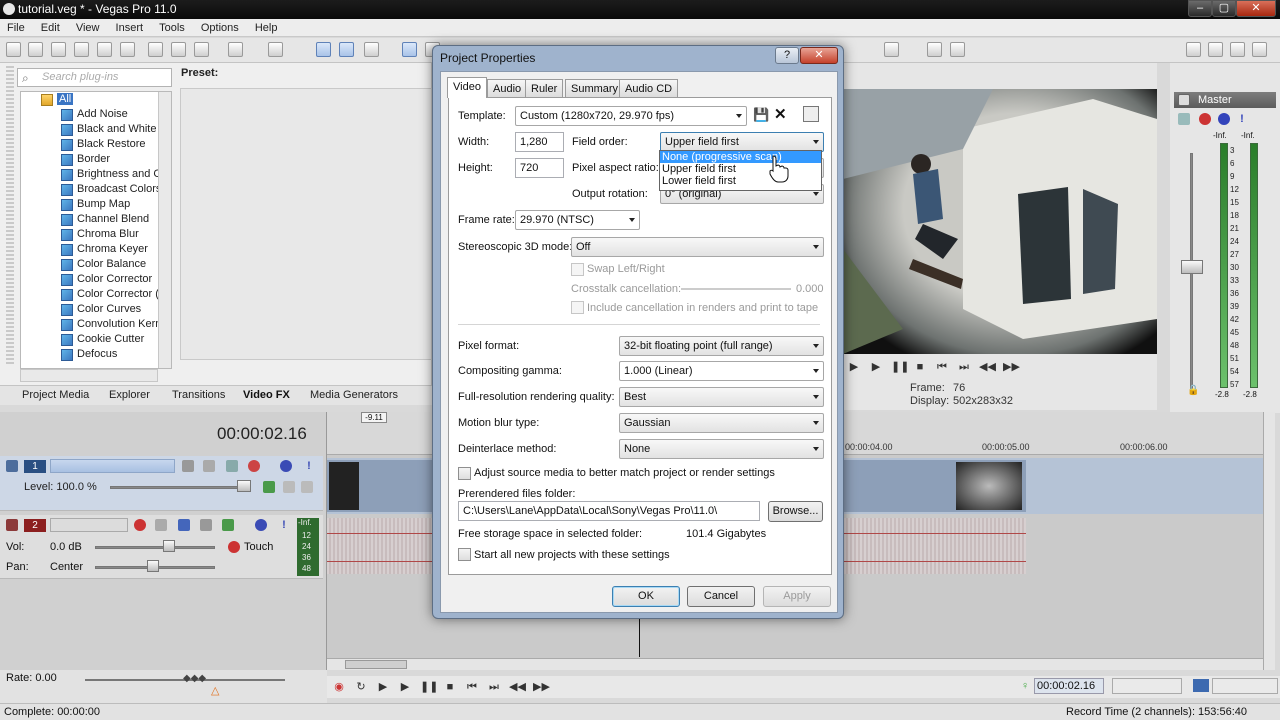 The image size is (1280, 720). I want to click on properties-icon, so click(127, 49).